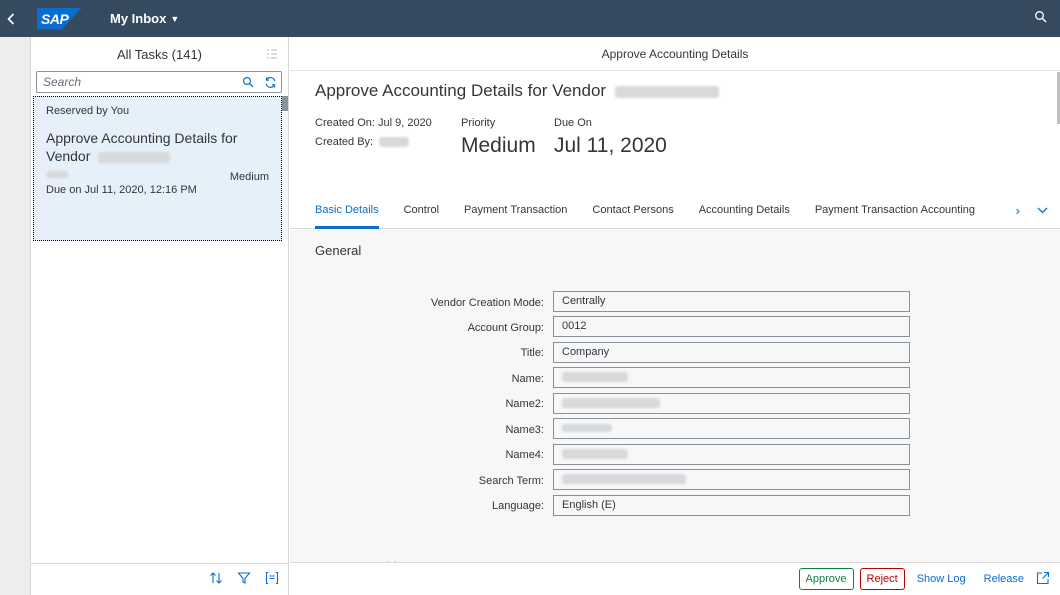 This screenshot has height=595, width=1060. What do you see at coordinates (15, 316) in the screenshot?
I see `launchpad-edge-strip` at bounding box center [15, 316].